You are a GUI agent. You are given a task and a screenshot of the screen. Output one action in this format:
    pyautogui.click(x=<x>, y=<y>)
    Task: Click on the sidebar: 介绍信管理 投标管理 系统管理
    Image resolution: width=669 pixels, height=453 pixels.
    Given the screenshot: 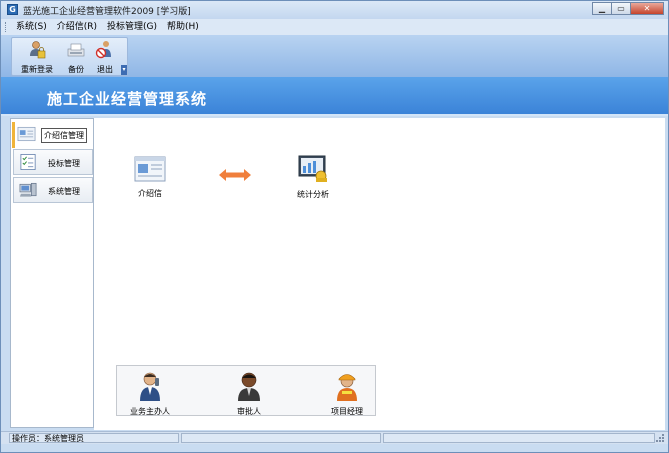 What is the action you would take?
    pyautogui.click(x=52, y=273)
    